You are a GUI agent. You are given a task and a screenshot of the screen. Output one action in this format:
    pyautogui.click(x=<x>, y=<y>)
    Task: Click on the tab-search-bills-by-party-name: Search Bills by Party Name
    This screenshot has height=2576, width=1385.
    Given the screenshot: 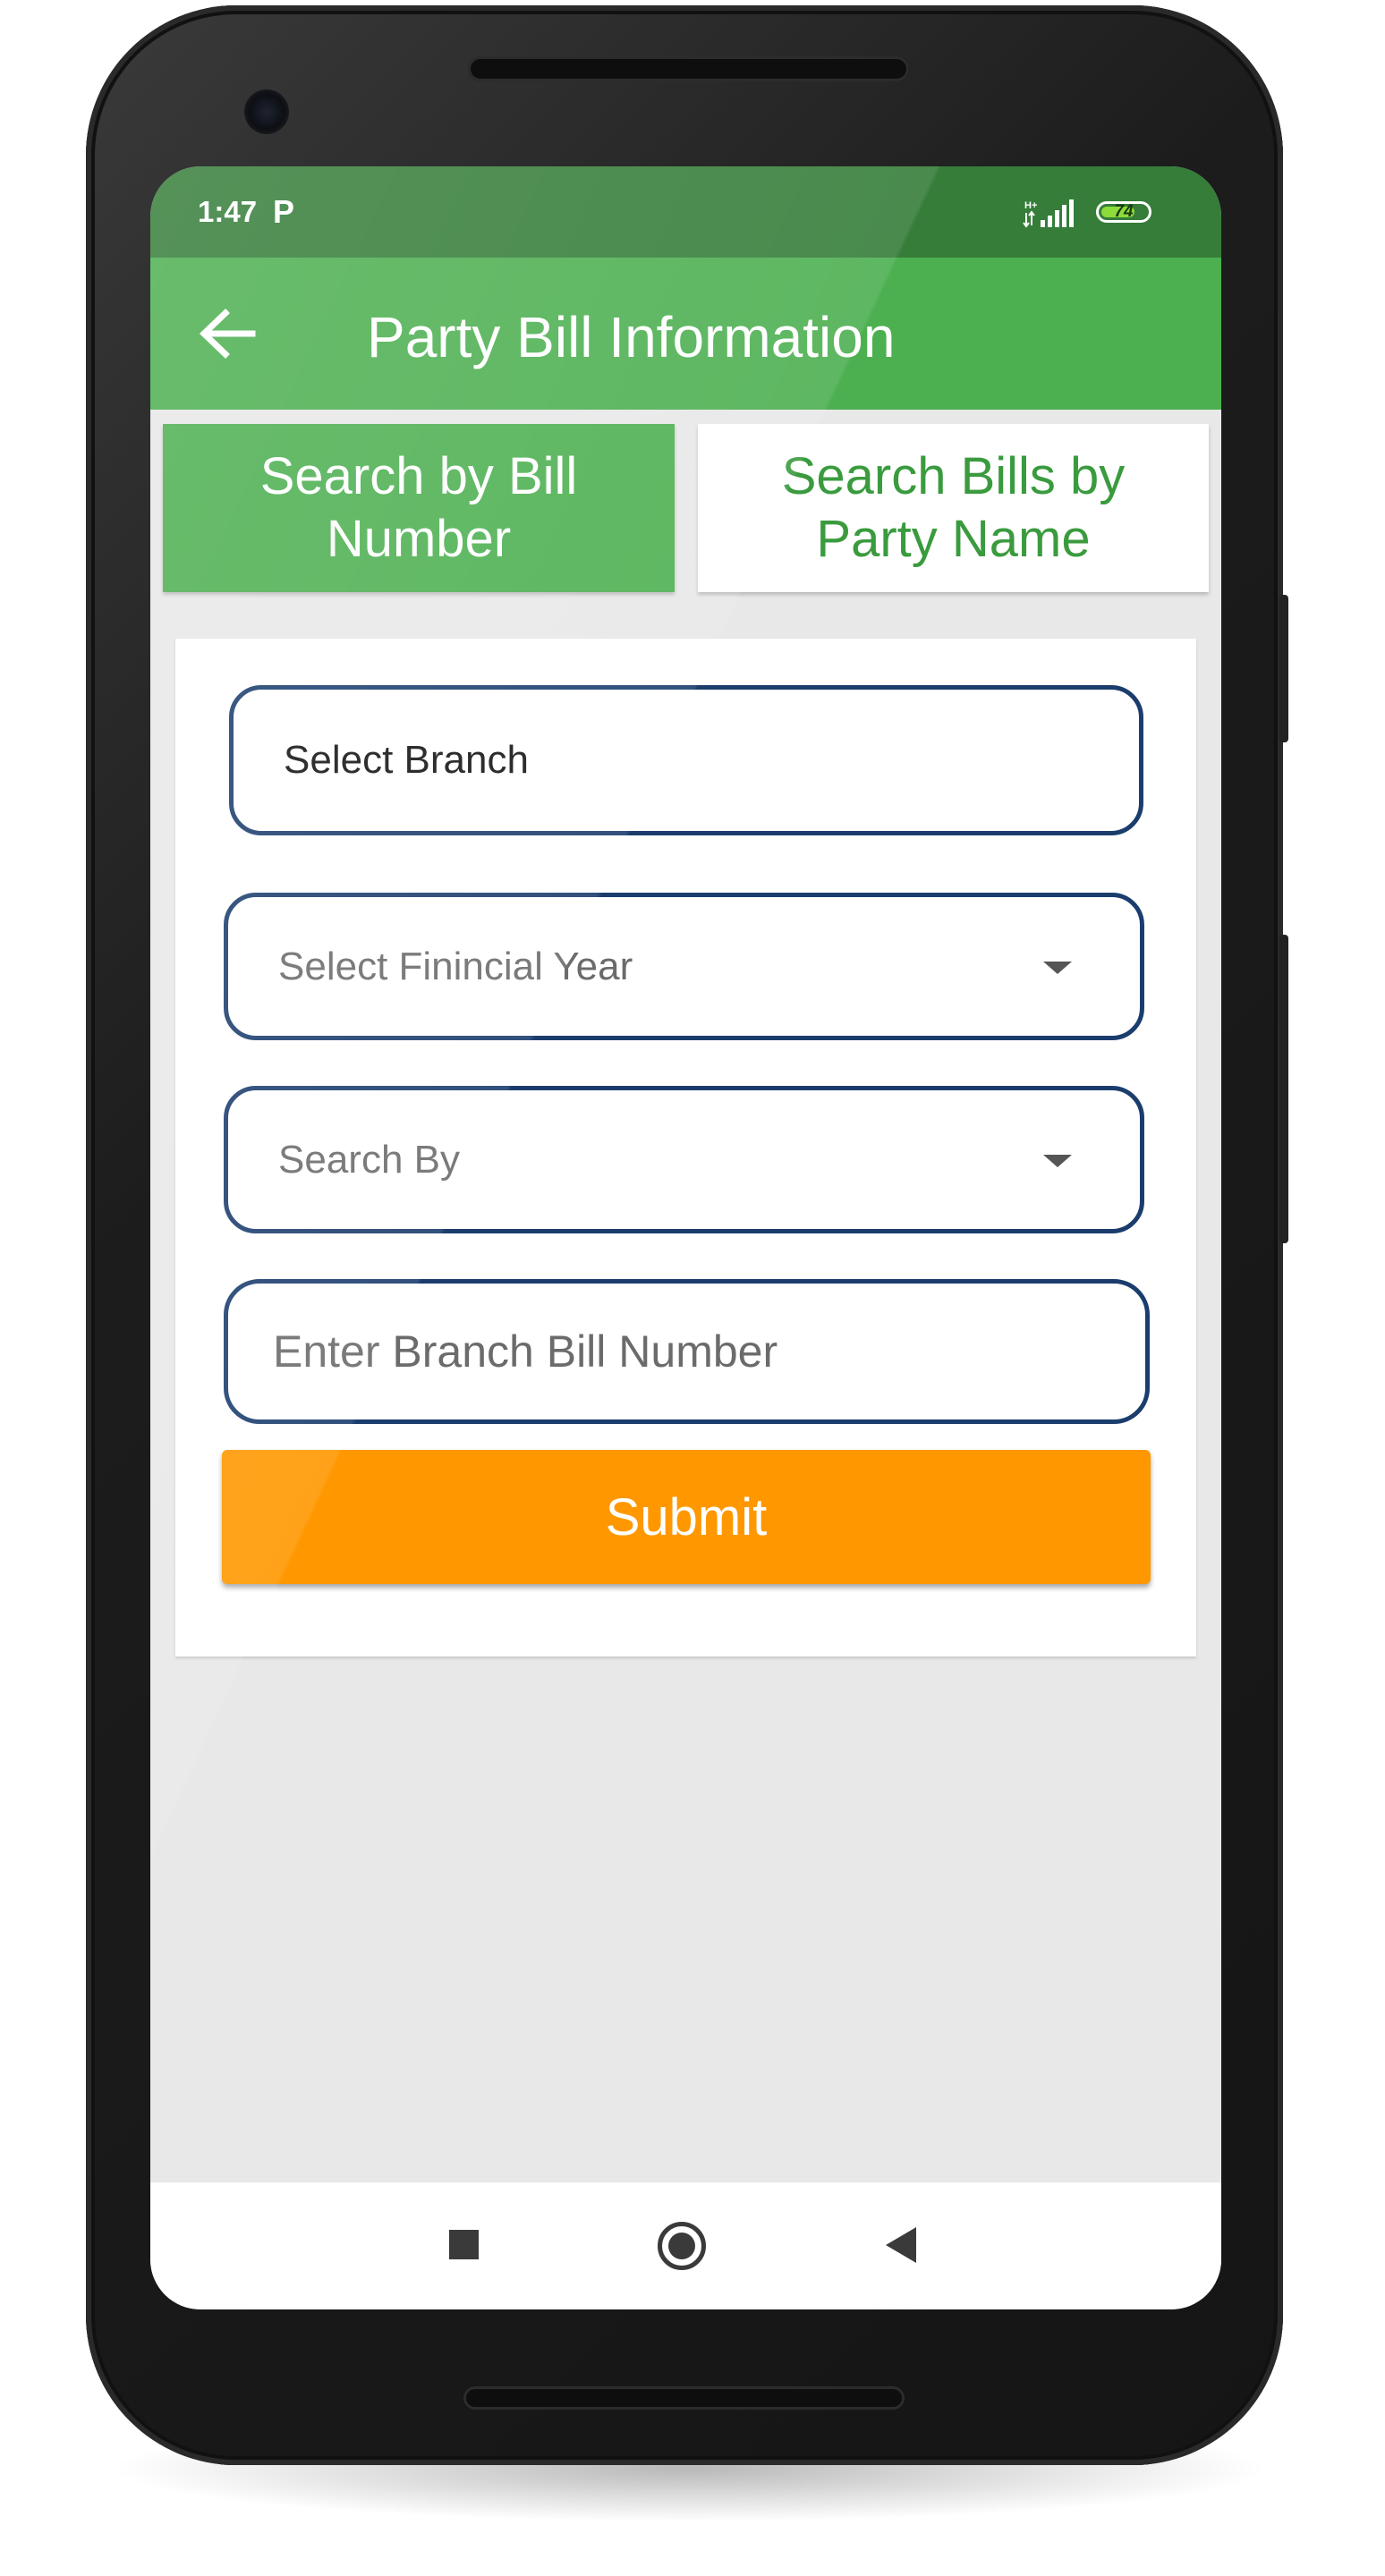 What is the action you would take?
    pyautogui.click(x=953, y=508)
    